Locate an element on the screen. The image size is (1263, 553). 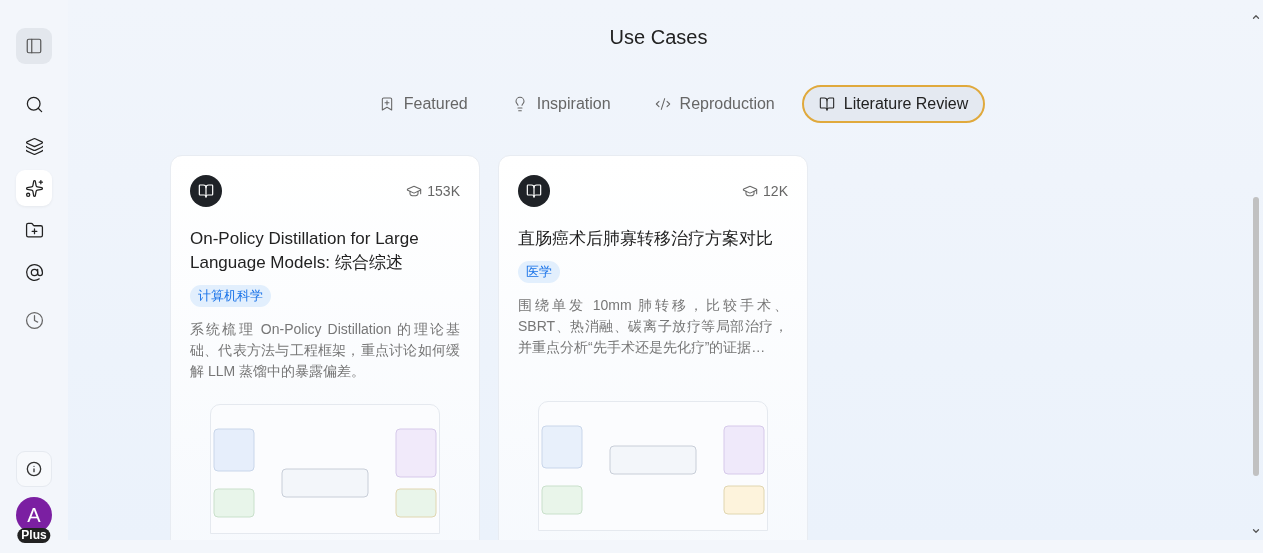
category-tag: 医学 is located at coordinates (539, 272).